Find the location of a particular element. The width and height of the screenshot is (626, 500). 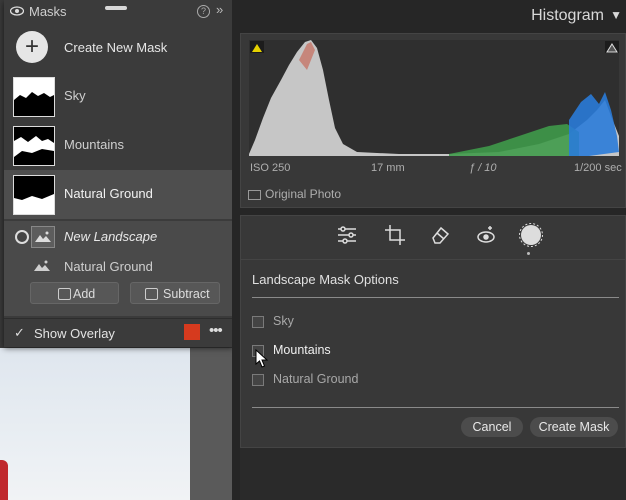

photo-red-object is located at coordinates (4, 480).